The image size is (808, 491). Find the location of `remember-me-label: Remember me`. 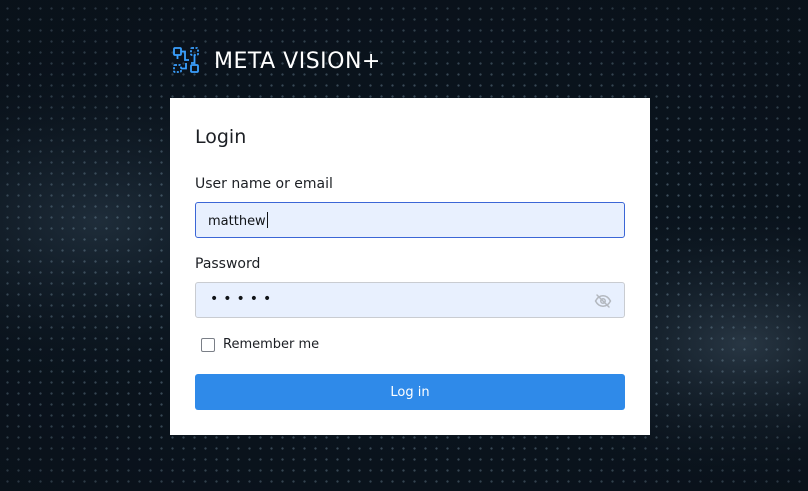

remember-me-label: Remember me is located at coordinates (271, 344).